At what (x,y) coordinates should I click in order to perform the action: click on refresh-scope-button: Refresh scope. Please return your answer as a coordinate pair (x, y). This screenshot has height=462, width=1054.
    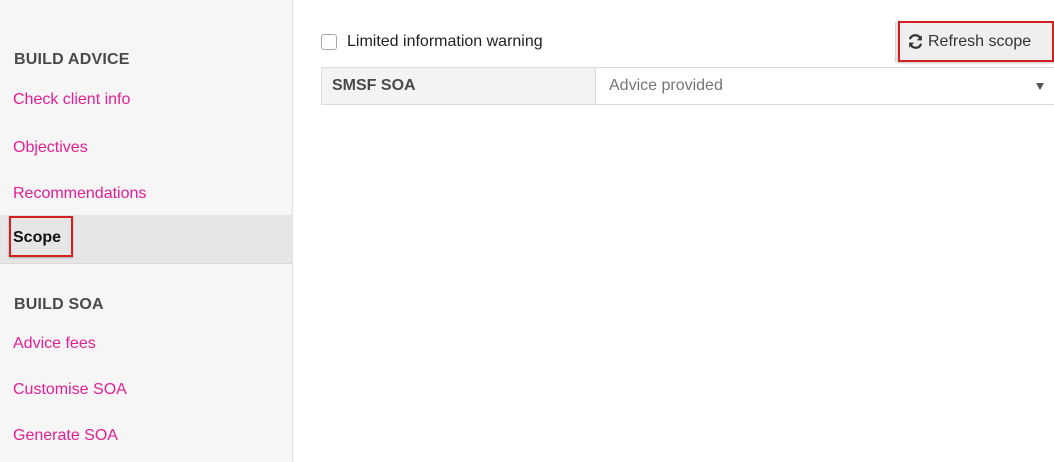
    Looking at the image, I should click on (976, 41).